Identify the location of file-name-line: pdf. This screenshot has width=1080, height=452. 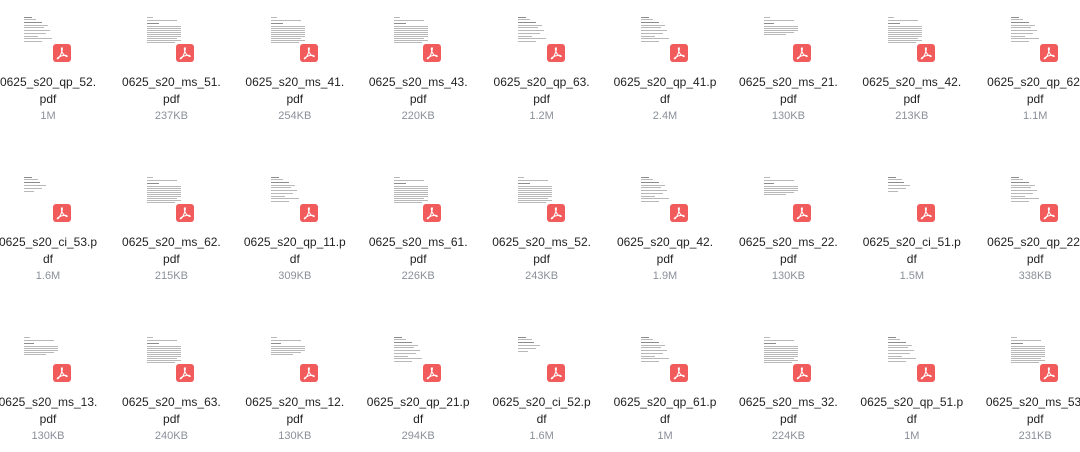
(418, 259).